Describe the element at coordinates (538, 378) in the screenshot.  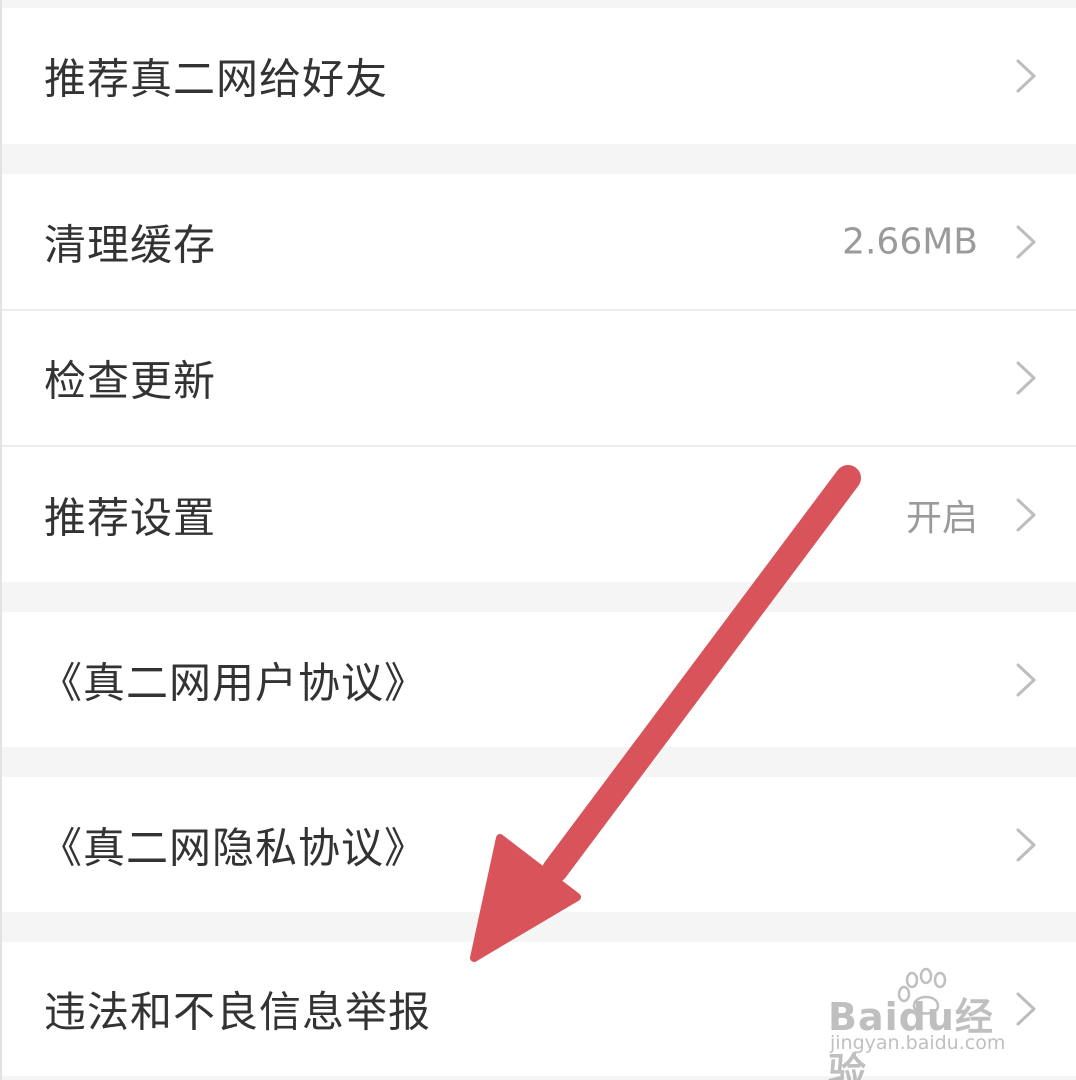
I see `check-update-item: 检查更新` at that location.